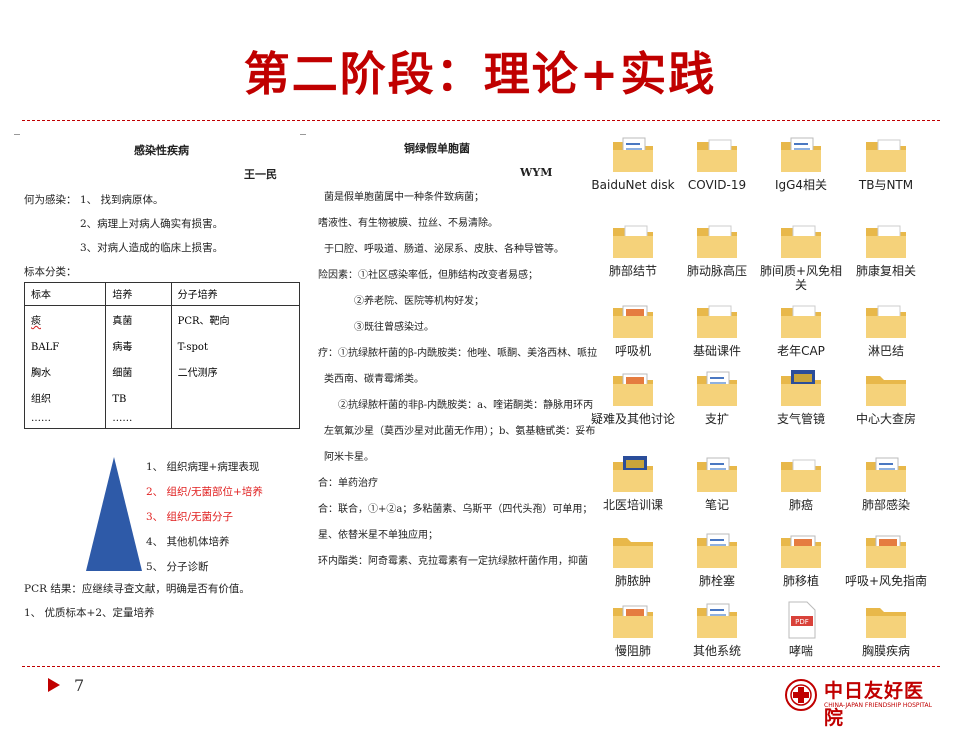 This screenshot has width=960, height=730. What do you see at coordinates (633, 474) in the screenshot?
I see `folder-book-icon` at bounding box center [633, 474].